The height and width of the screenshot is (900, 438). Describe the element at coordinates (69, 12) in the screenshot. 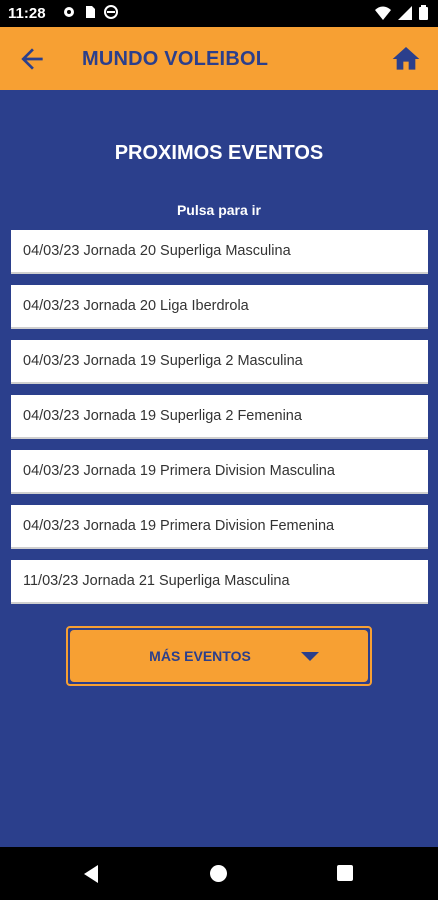

I see `gear-icon` at that location.